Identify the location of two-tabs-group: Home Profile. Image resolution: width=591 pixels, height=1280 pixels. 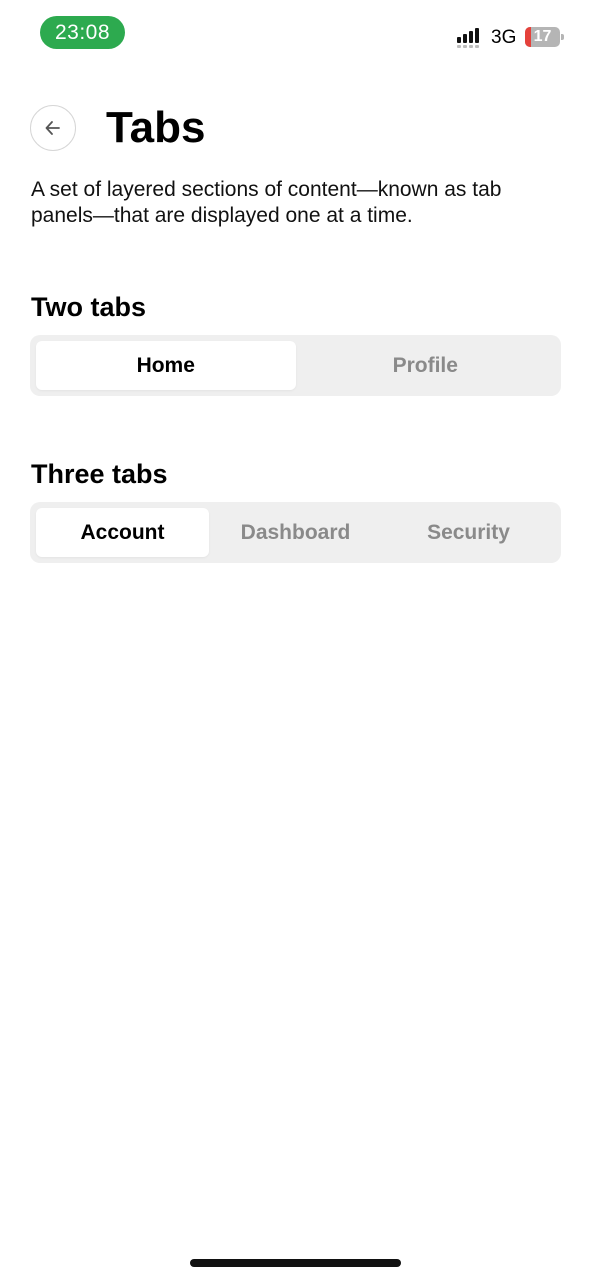
(295, 365).